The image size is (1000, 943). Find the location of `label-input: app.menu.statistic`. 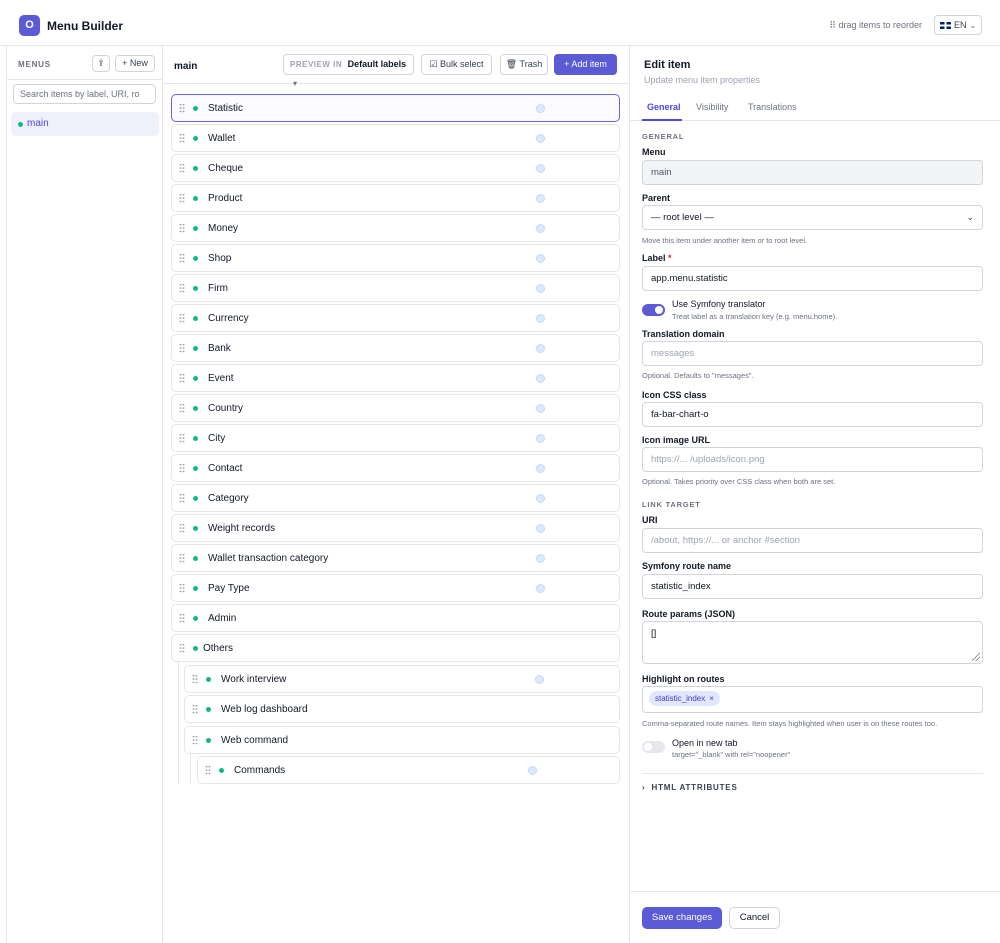

label-input: app.menu.statistic is located at coordinates (812, 278).